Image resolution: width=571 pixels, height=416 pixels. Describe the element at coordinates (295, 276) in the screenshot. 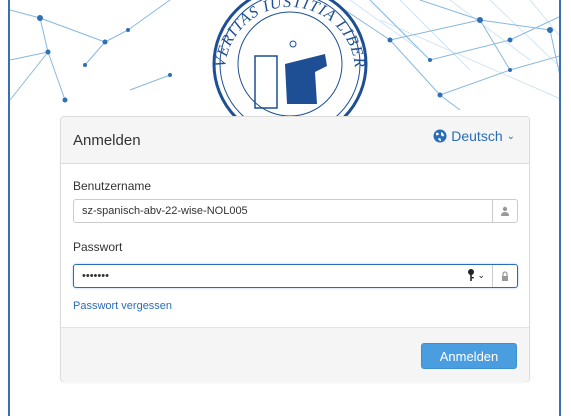

I see `password-field: ••••••• ⌄` at that location.